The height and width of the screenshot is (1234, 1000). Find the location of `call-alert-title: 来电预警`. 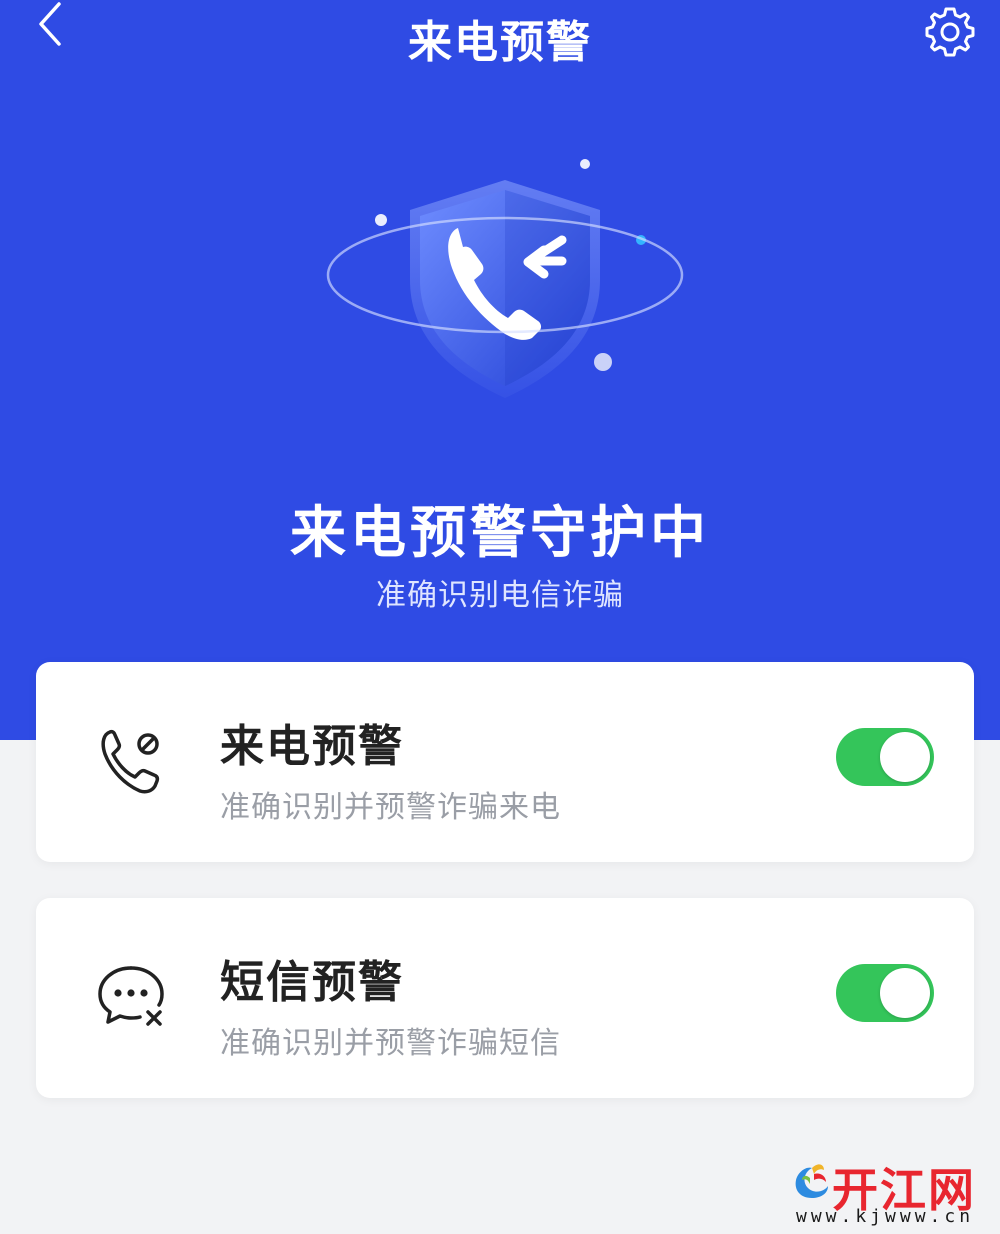

call-alert-title: 来电预警 is located at coordinates (312, 746).